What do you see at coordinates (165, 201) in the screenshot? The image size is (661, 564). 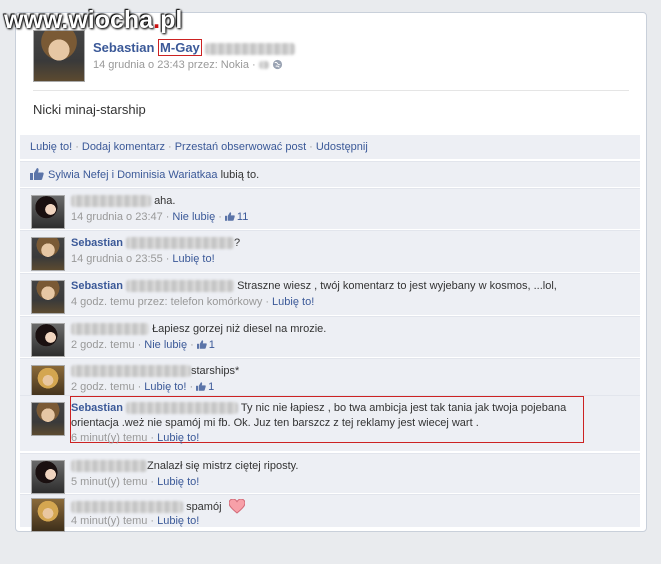 I see `comment-text: aha.` at bounding box center [165, 201].